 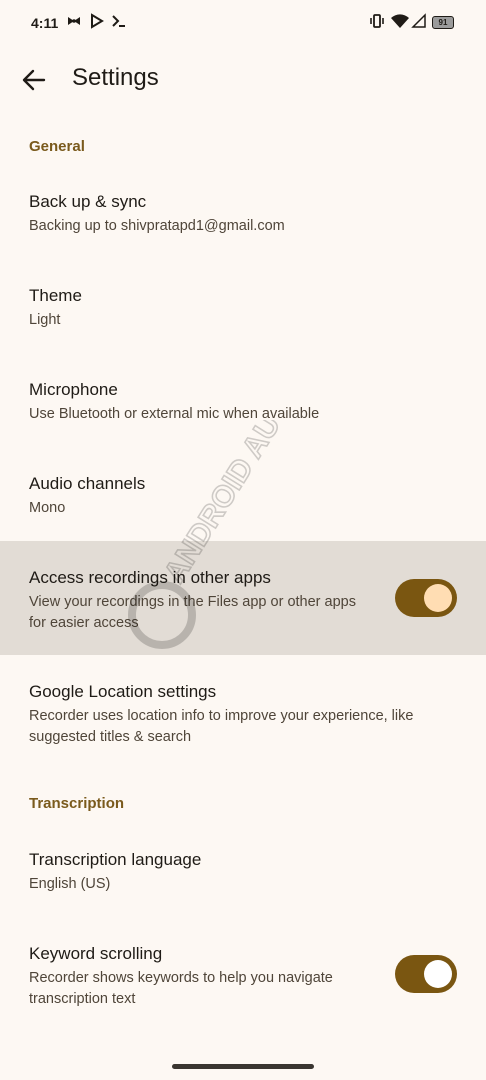 What do you see at coordinates (88, 201) in the screenshot?
I see `setting-title: Back up & sync` at bounding box center [88, 201].